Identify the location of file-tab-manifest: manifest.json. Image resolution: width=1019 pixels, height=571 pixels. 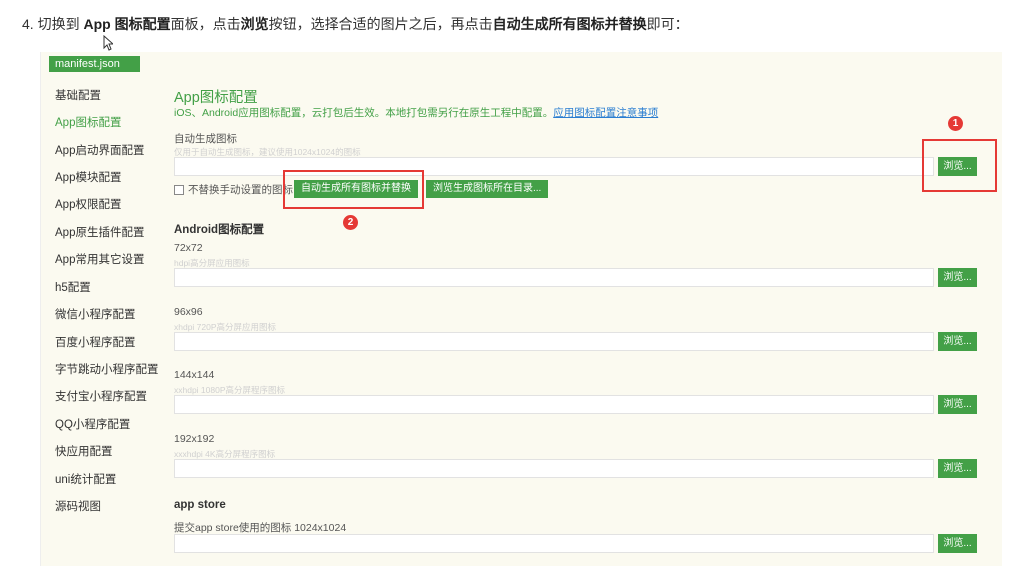
(94, 64).